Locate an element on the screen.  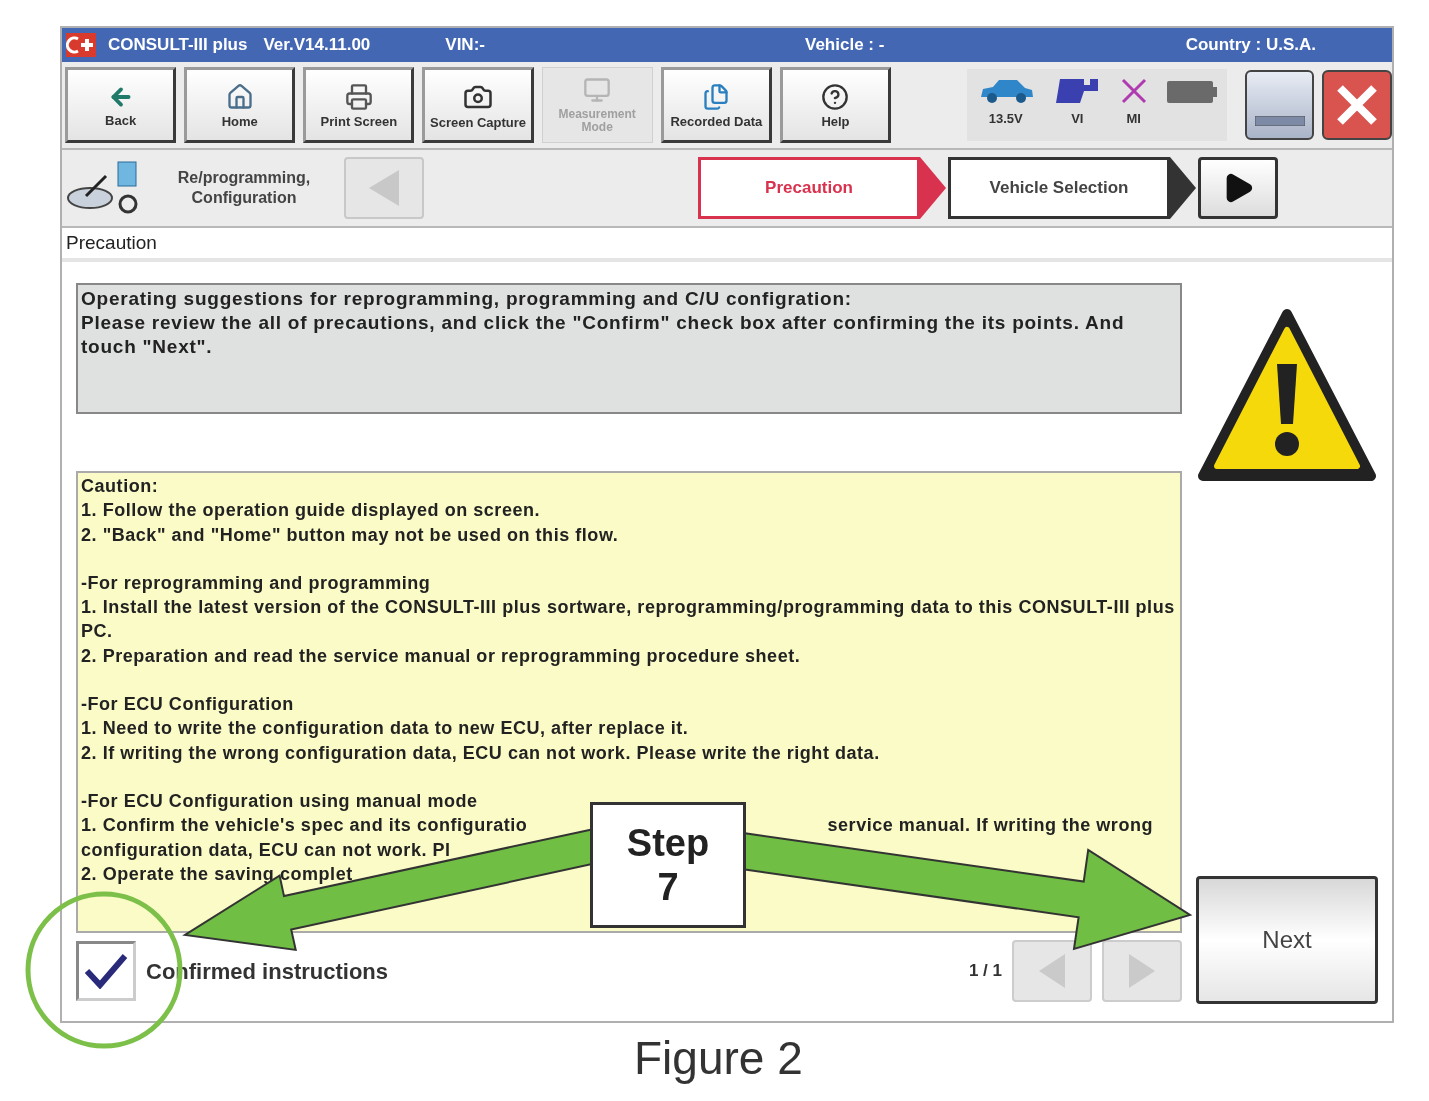
toolbar-button: Print Screen is located at coordinates (359, 105).